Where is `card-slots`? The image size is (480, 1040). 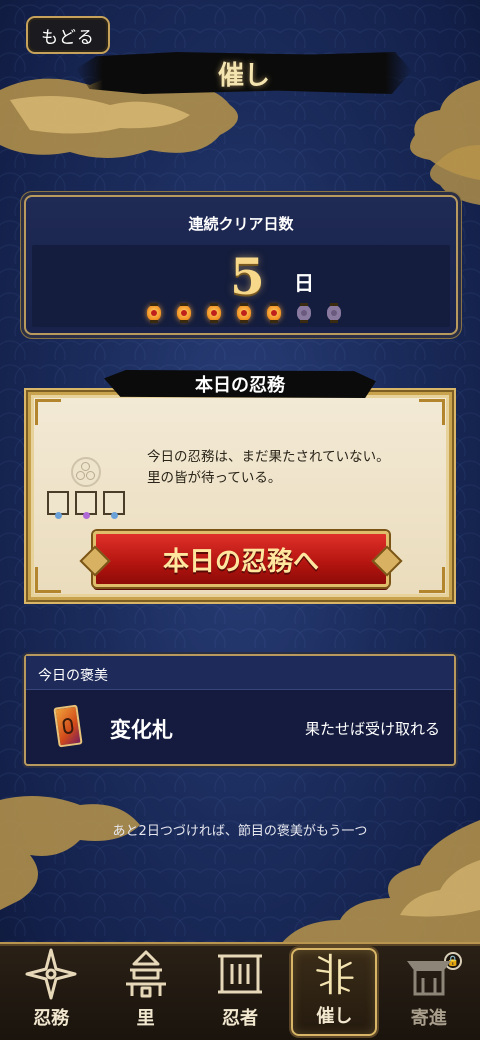
card-slots is located at coordinates (86, 505).